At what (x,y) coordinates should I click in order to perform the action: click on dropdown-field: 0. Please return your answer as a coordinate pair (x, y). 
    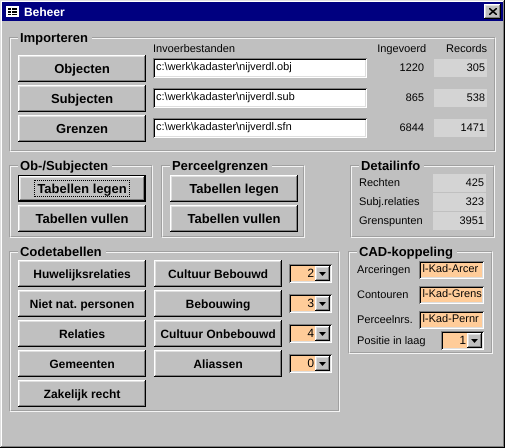
    Looking at the image, I should click on (310, 363).